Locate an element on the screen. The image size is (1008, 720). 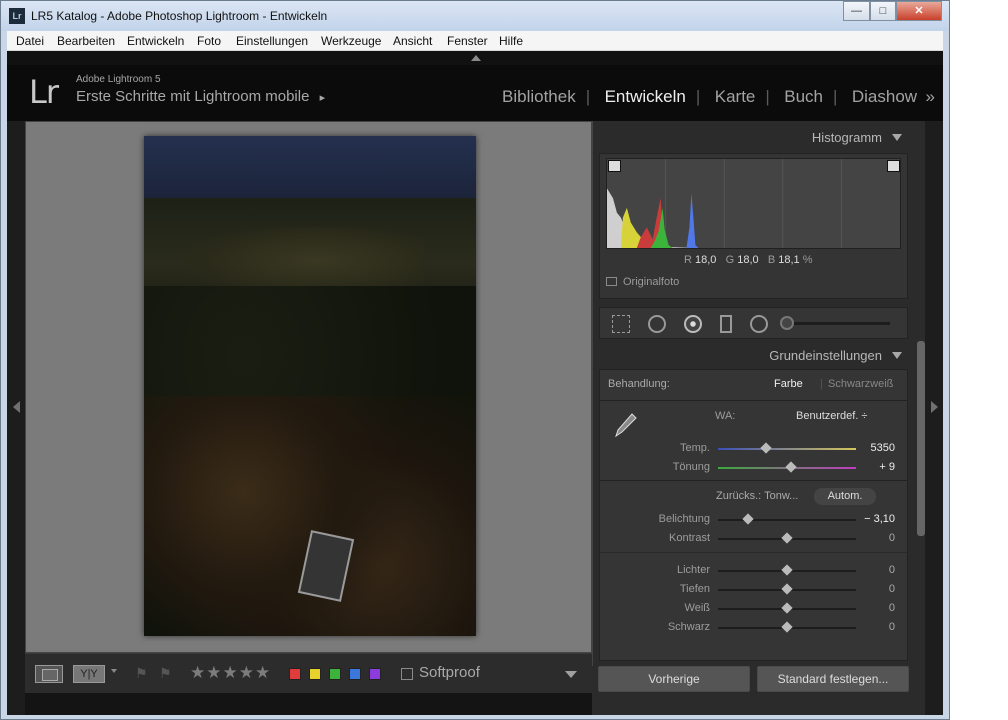
bottom-panel-bar is located at coordinates (308, 704).